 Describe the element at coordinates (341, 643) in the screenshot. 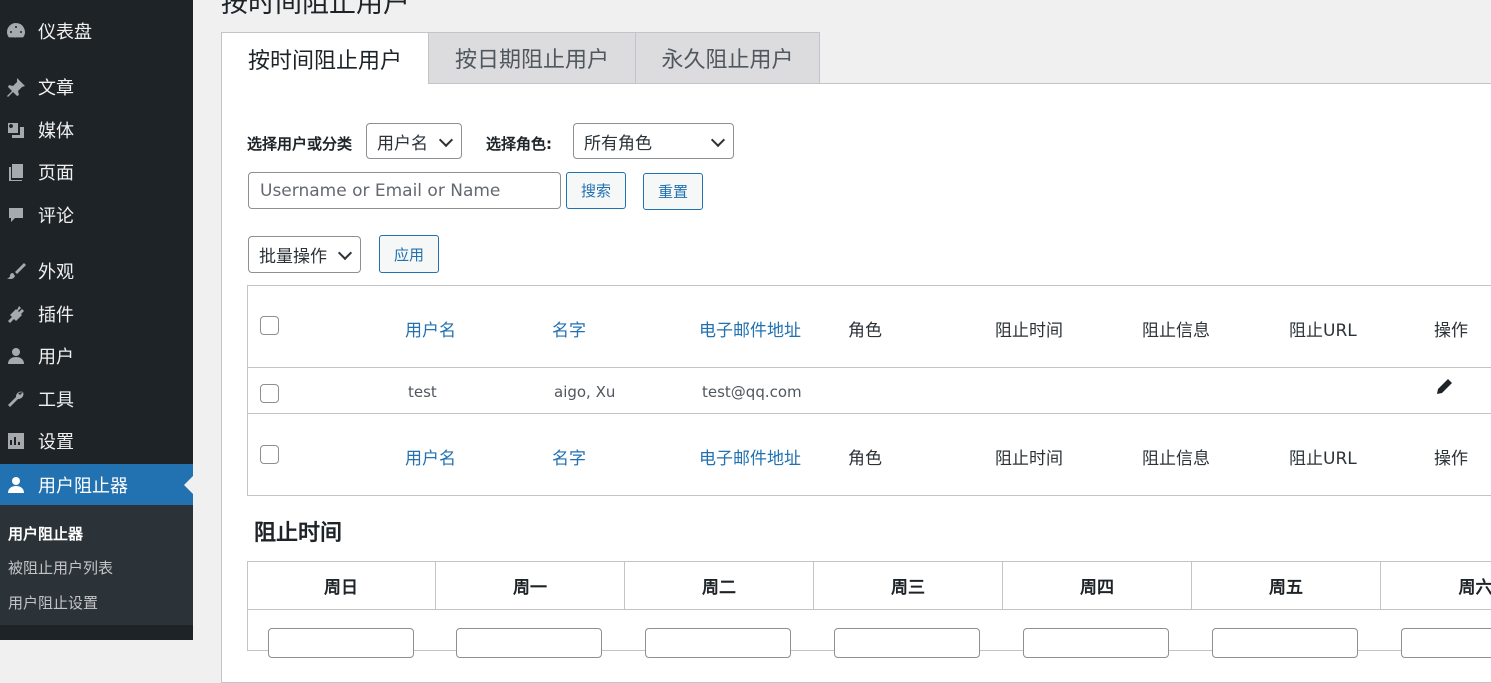

I see `sunday-time-input` at that location.